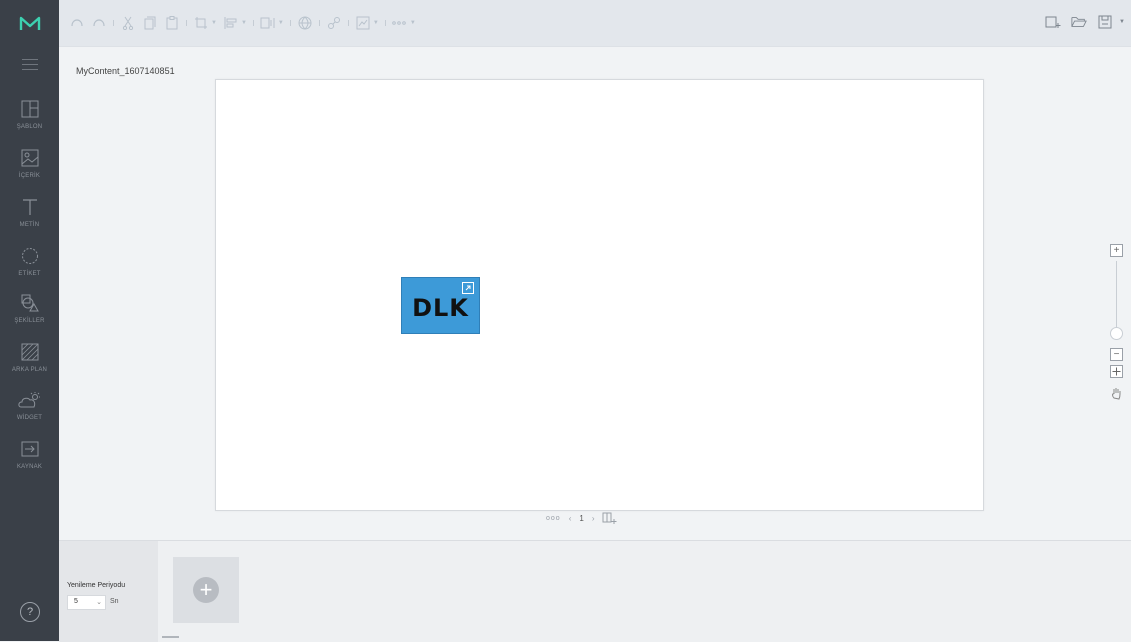  I want to click on add-slide-button: +, so click(206, 590).